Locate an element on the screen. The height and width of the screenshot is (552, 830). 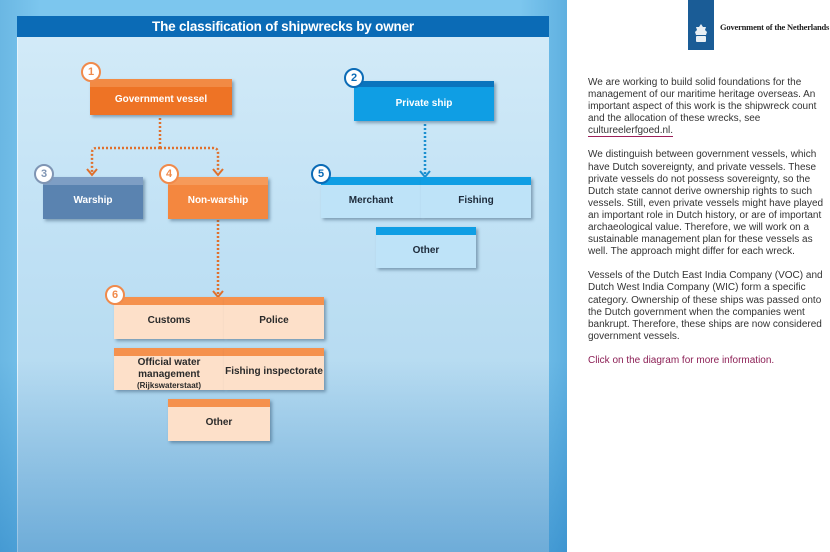
cultureelerfgoed-link: cultureelerfgoed.nl. is located at coordinates (631, 131).